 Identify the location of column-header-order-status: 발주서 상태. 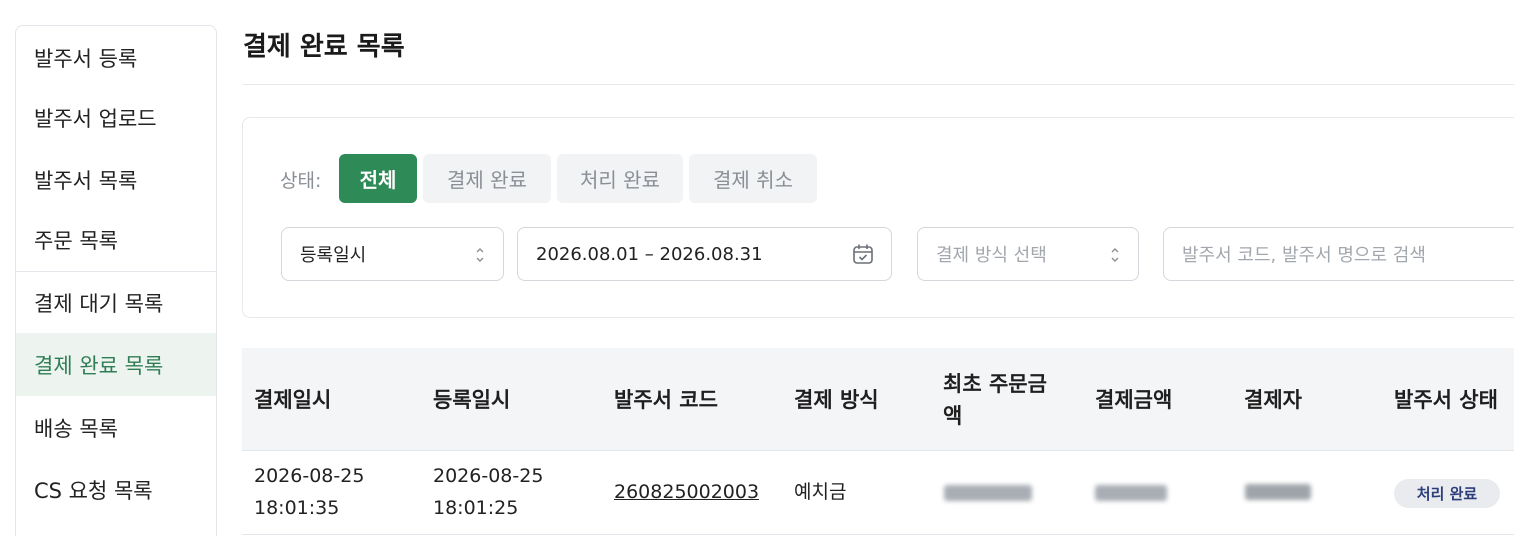
(1446, 400).